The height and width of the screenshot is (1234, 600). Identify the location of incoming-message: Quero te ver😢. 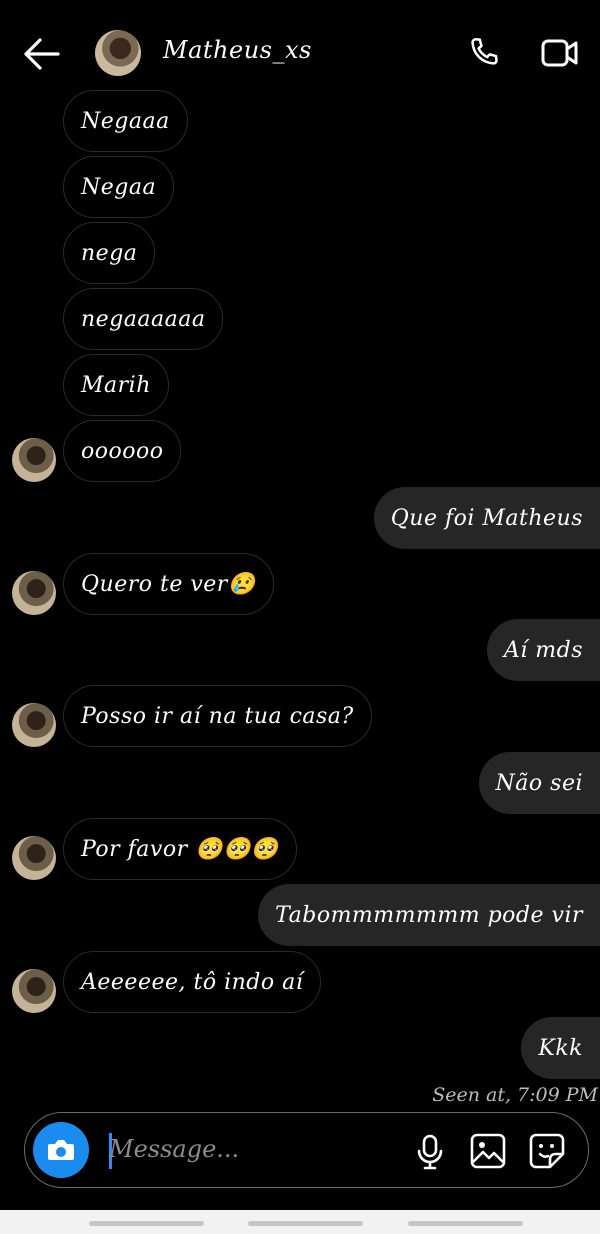
(168, 584).